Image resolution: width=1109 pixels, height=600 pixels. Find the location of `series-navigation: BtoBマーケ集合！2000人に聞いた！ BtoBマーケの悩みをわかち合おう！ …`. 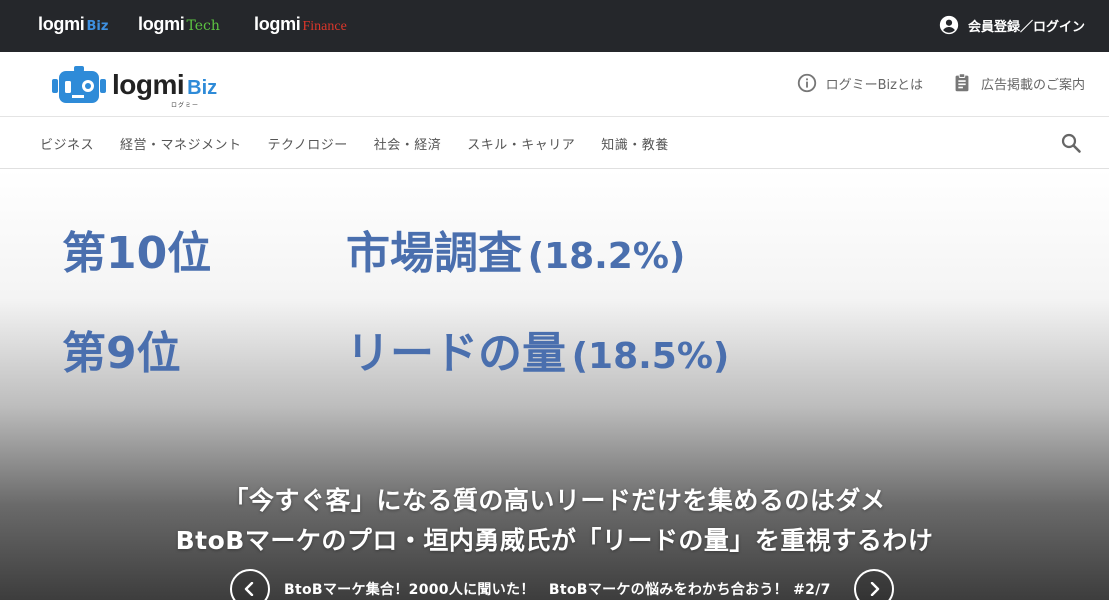

series-navigation: BtoBマーケ集合！2000人に聞いた！ BtoBマーケの悩みをわかち合おう！ … is located at coordinates (562, 584).